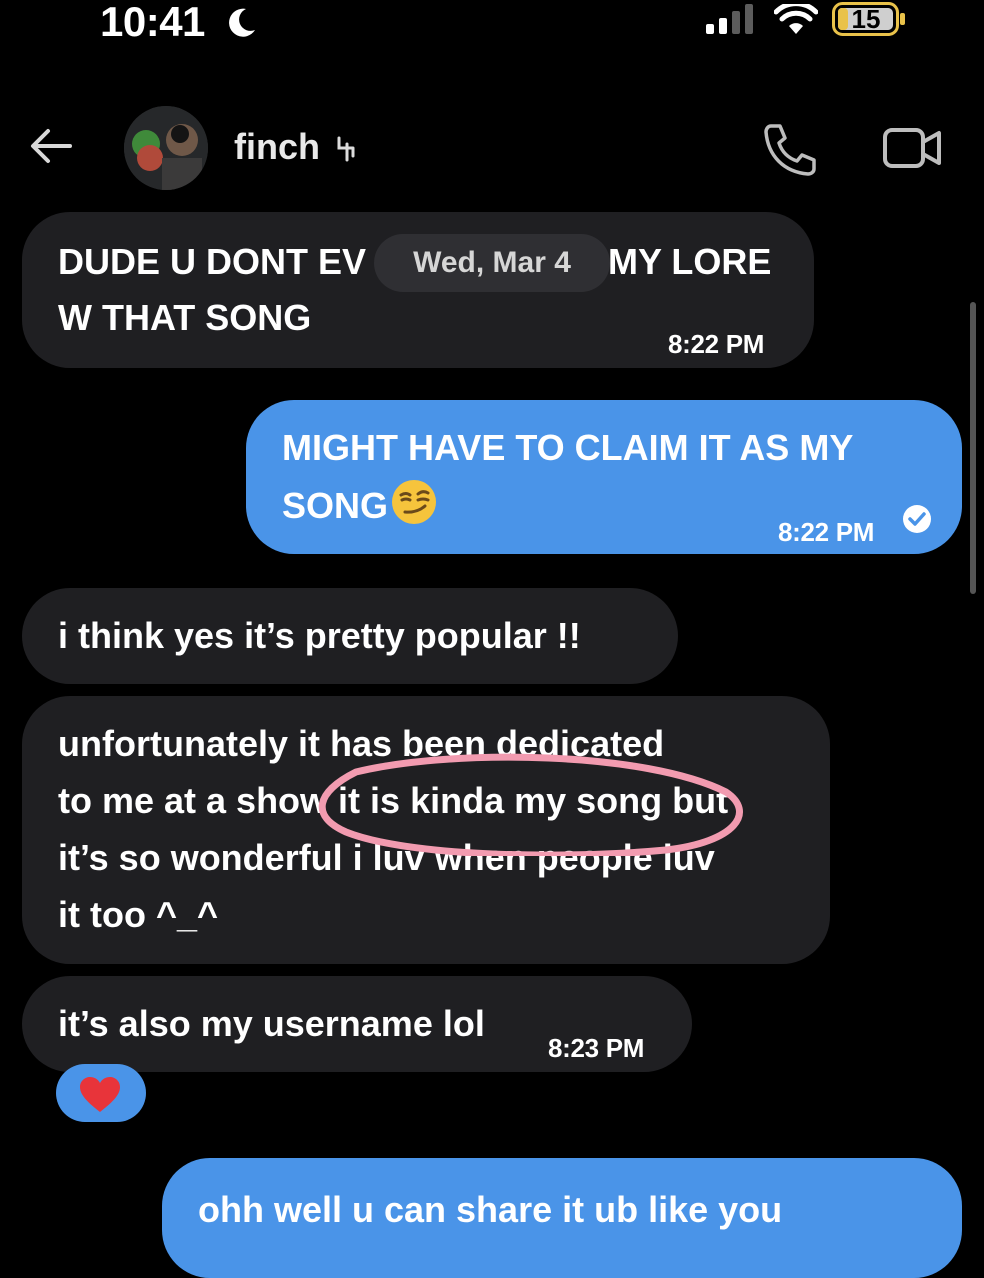 This screenshot has width=984, height=1278. Describe the element at coordinates (973, 448) in the screenshot. I see `scrollbar` at that location.